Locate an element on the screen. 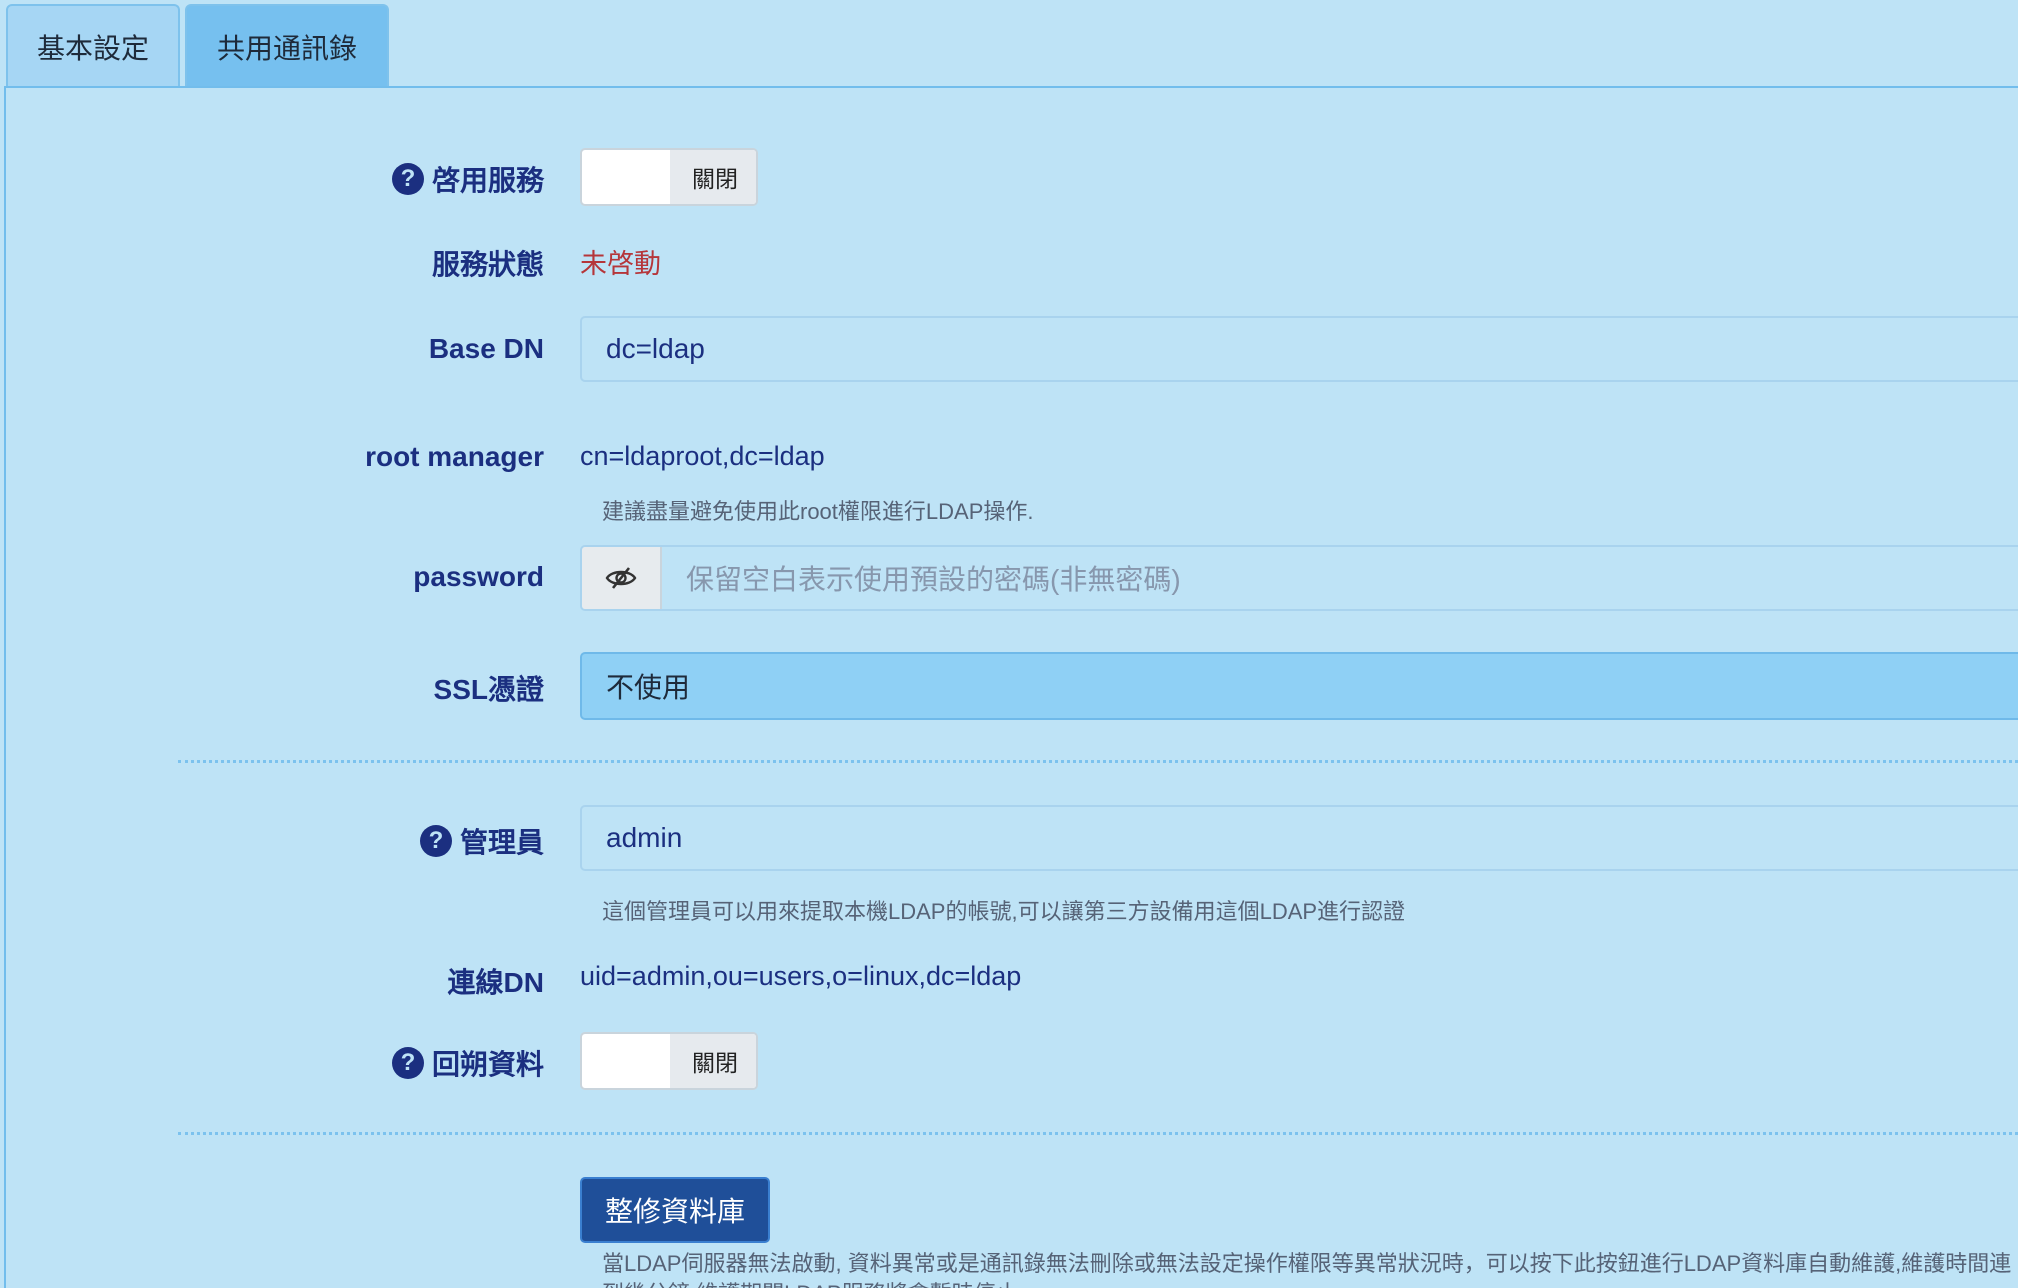 The width and height of the screenshot is (2018, 1288). base-dn-label: Base DN is located at coordinates (486, 349).